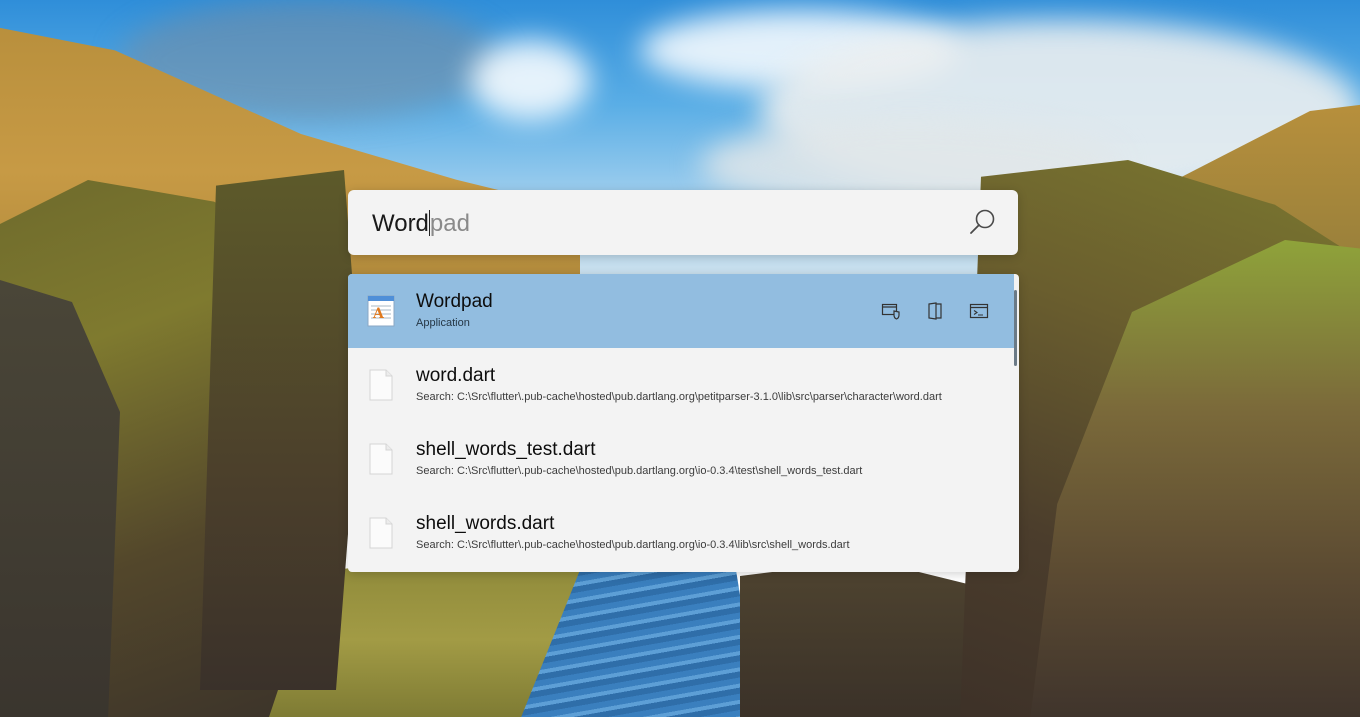 This screenshot has height=717, width=1360. I want to click on result-title: Wordpad, so click(454, 301).